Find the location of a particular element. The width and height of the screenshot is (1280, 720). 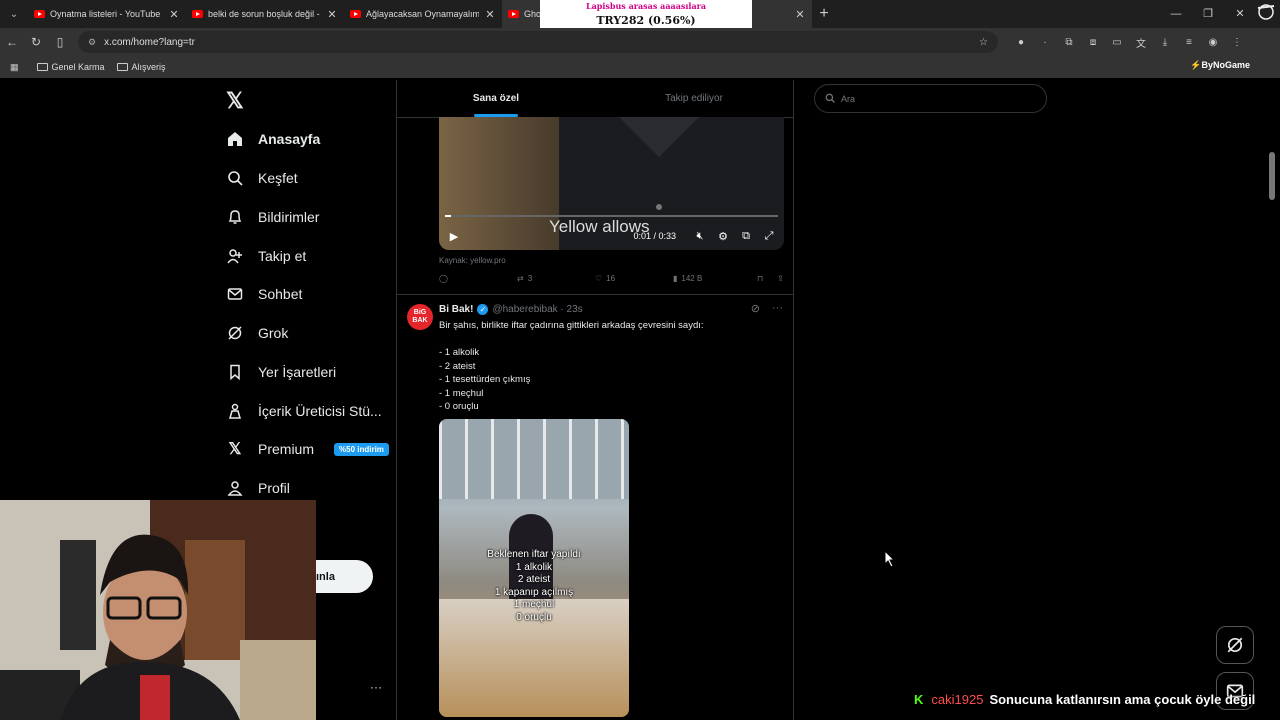

bookmark-icon is located at coordinates (235, 372).